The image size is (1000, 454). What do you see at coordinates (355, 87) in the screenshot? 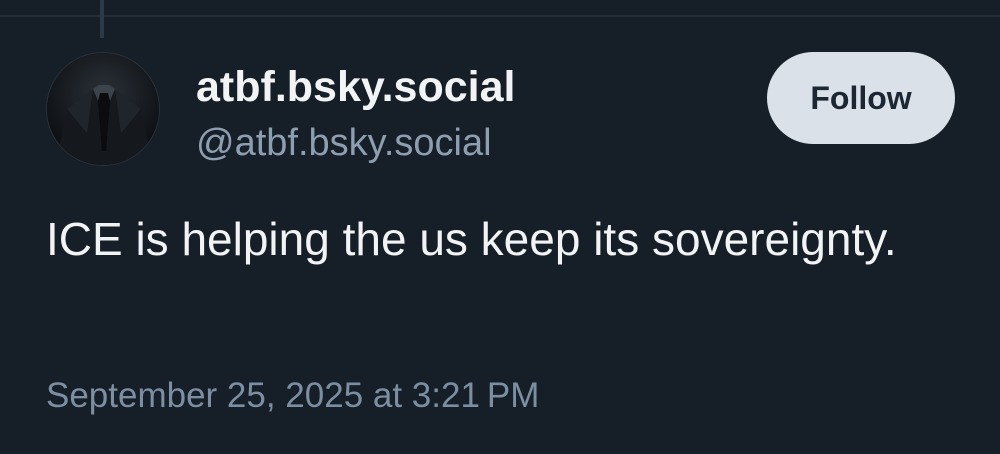
I see `author-display-name: atbf.bsky.social` at bounding box center [355, 87].